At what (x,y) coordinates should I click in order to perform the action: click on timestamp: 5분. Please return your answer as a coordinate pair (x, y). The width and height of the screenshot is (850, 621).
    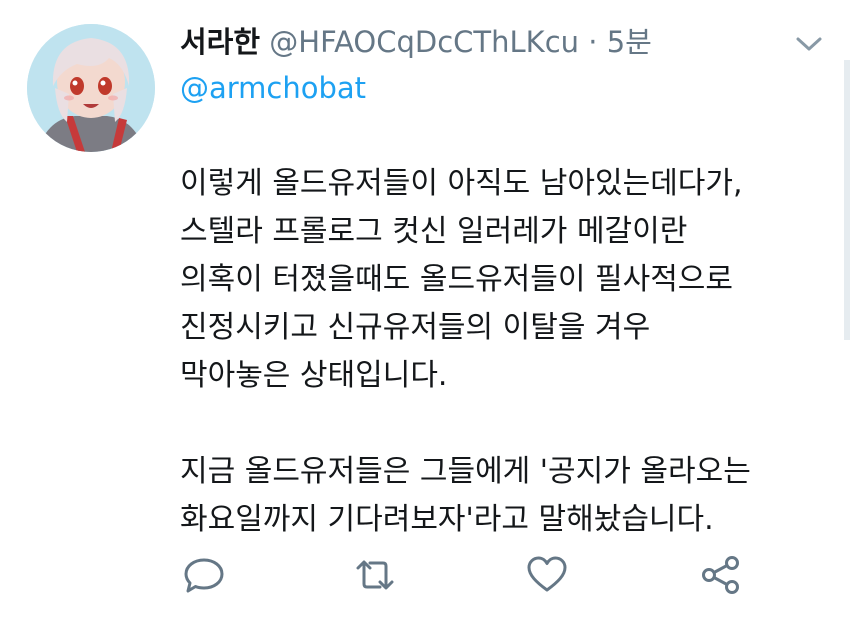
    Looking at the image, I should click on (629, 42).